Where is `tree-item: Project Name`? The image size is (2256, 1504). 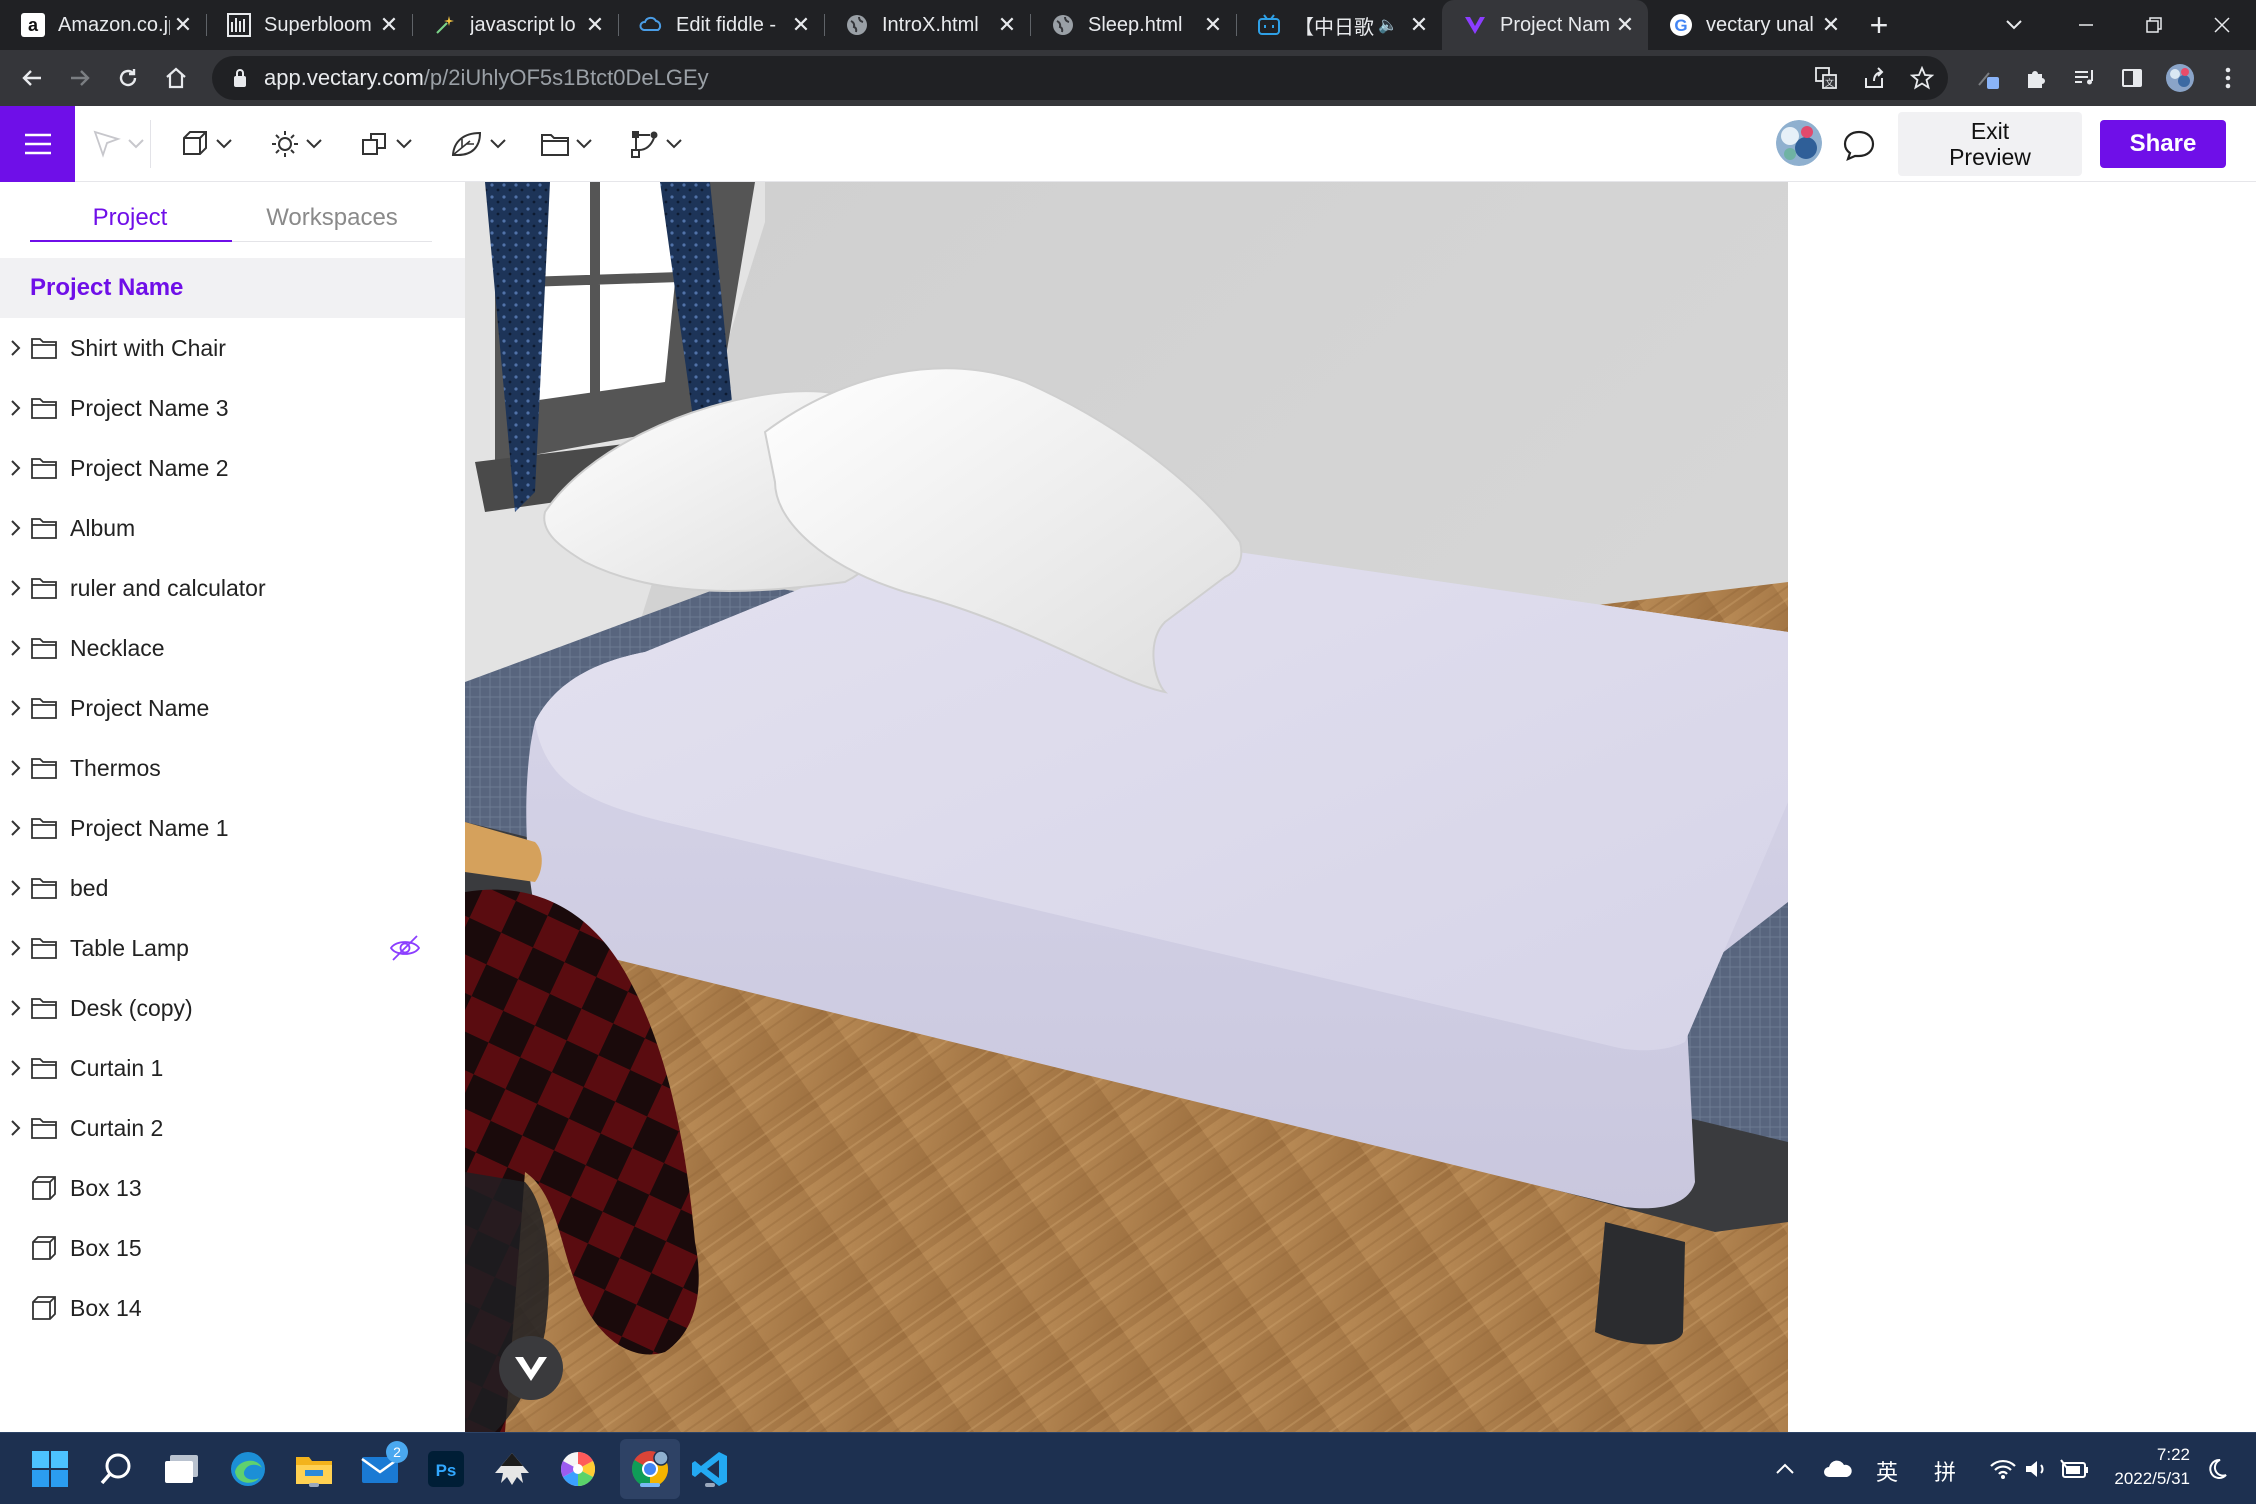
tree-item: Project Name is located at coordinates (232, 708).